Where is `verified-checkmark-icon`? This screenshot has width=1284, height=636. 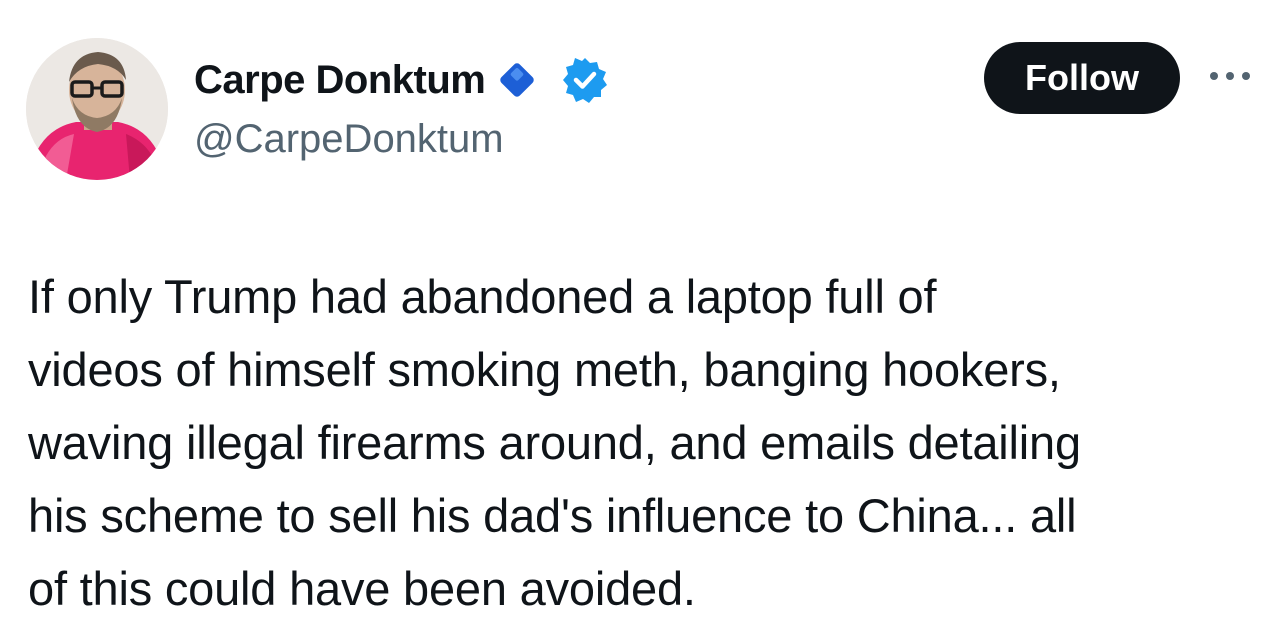 verified-checkmark-icon is located at coordinates (585, 80).